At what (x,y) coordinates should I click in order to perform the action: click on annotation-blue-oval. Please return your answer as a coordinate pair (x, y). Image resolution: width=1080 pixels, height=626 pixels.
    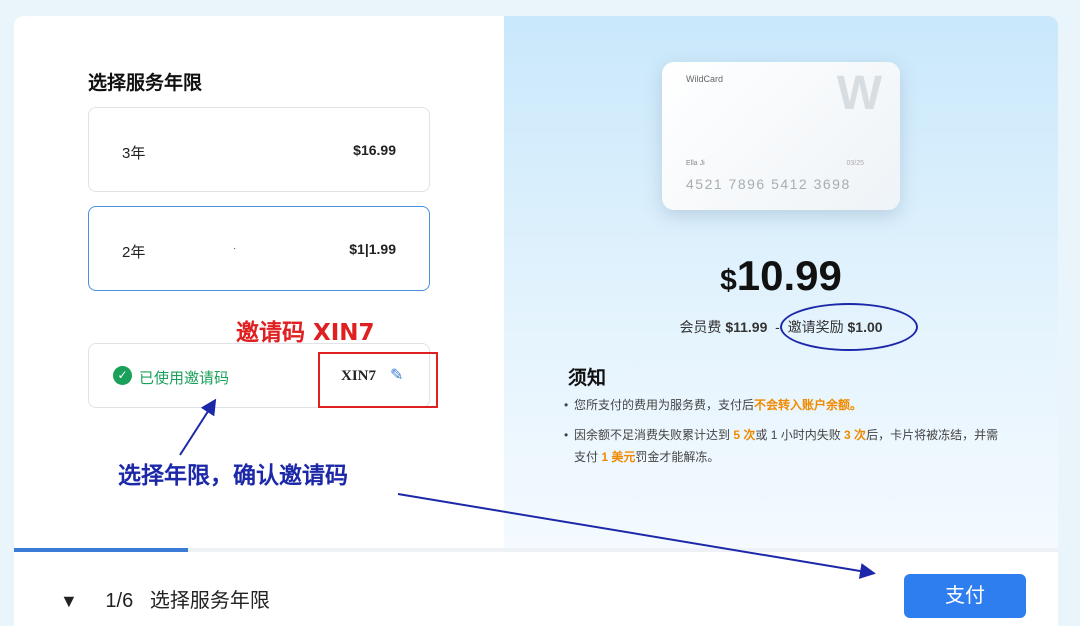
    Looking at the image, I should click on (849, 327).